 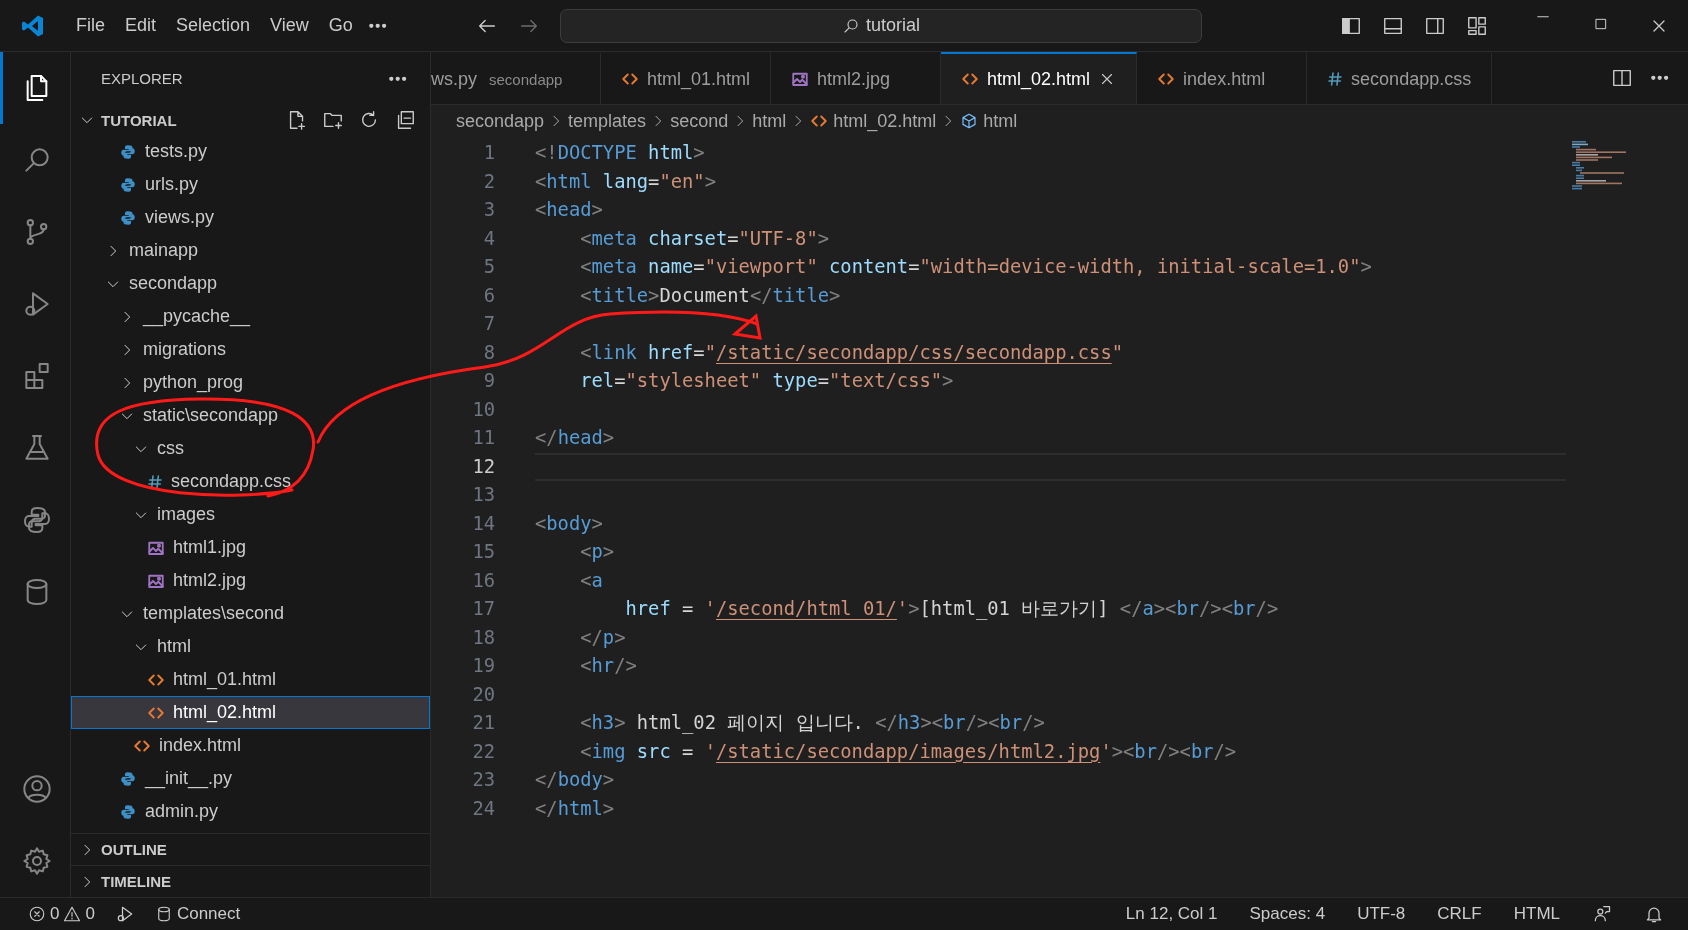 I want to click on tree-folder: html, so click(x=250, y=646).